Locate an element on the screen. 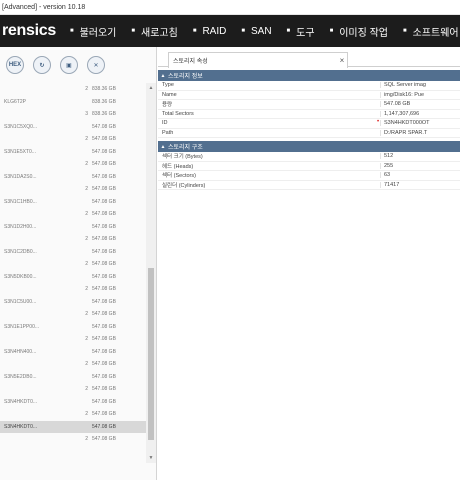  menu-item-tools: ■ 도구 is located at coordinates (301, 31).